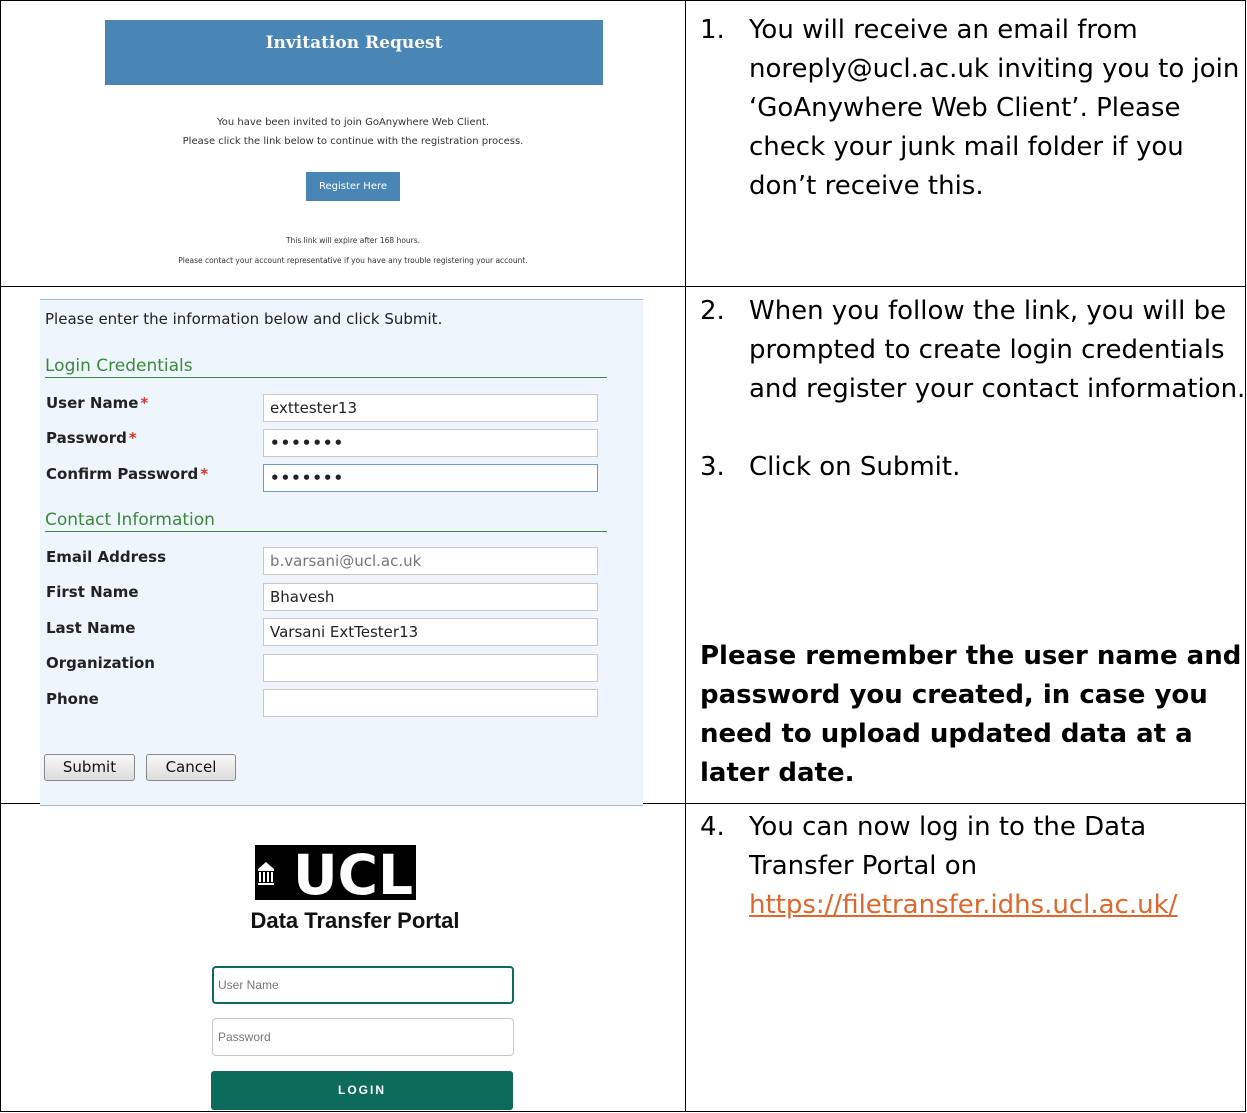  Describe the element at coordinates (430, 597) in the screenshot. I see `first-name-input: Bhavesh` at that location.